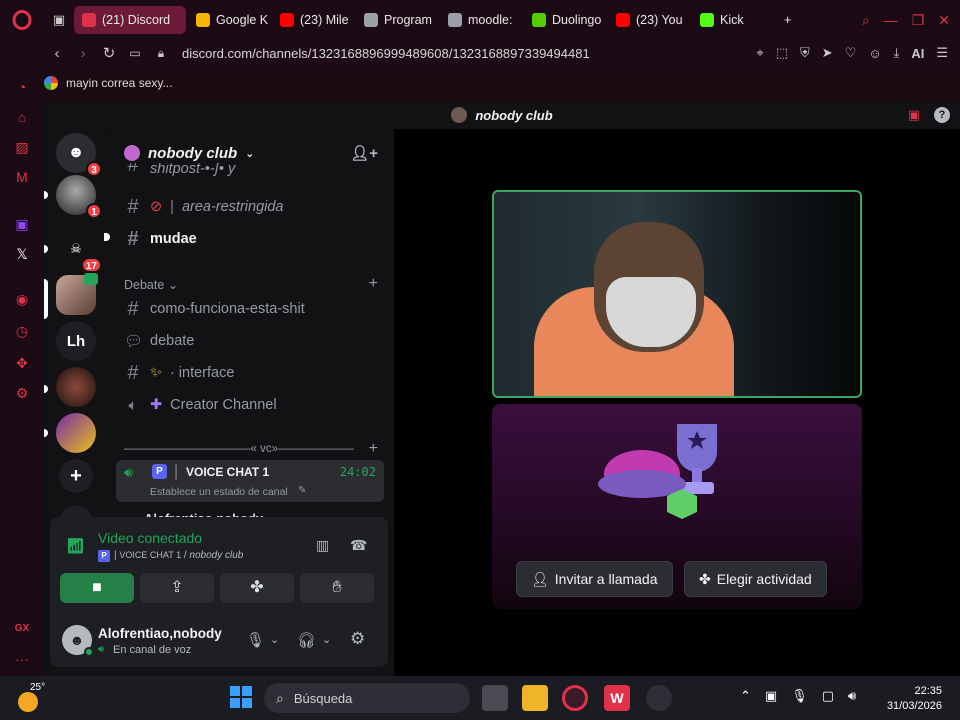  I want to click on snapshot-icon: ⬚, so click(782, 53).